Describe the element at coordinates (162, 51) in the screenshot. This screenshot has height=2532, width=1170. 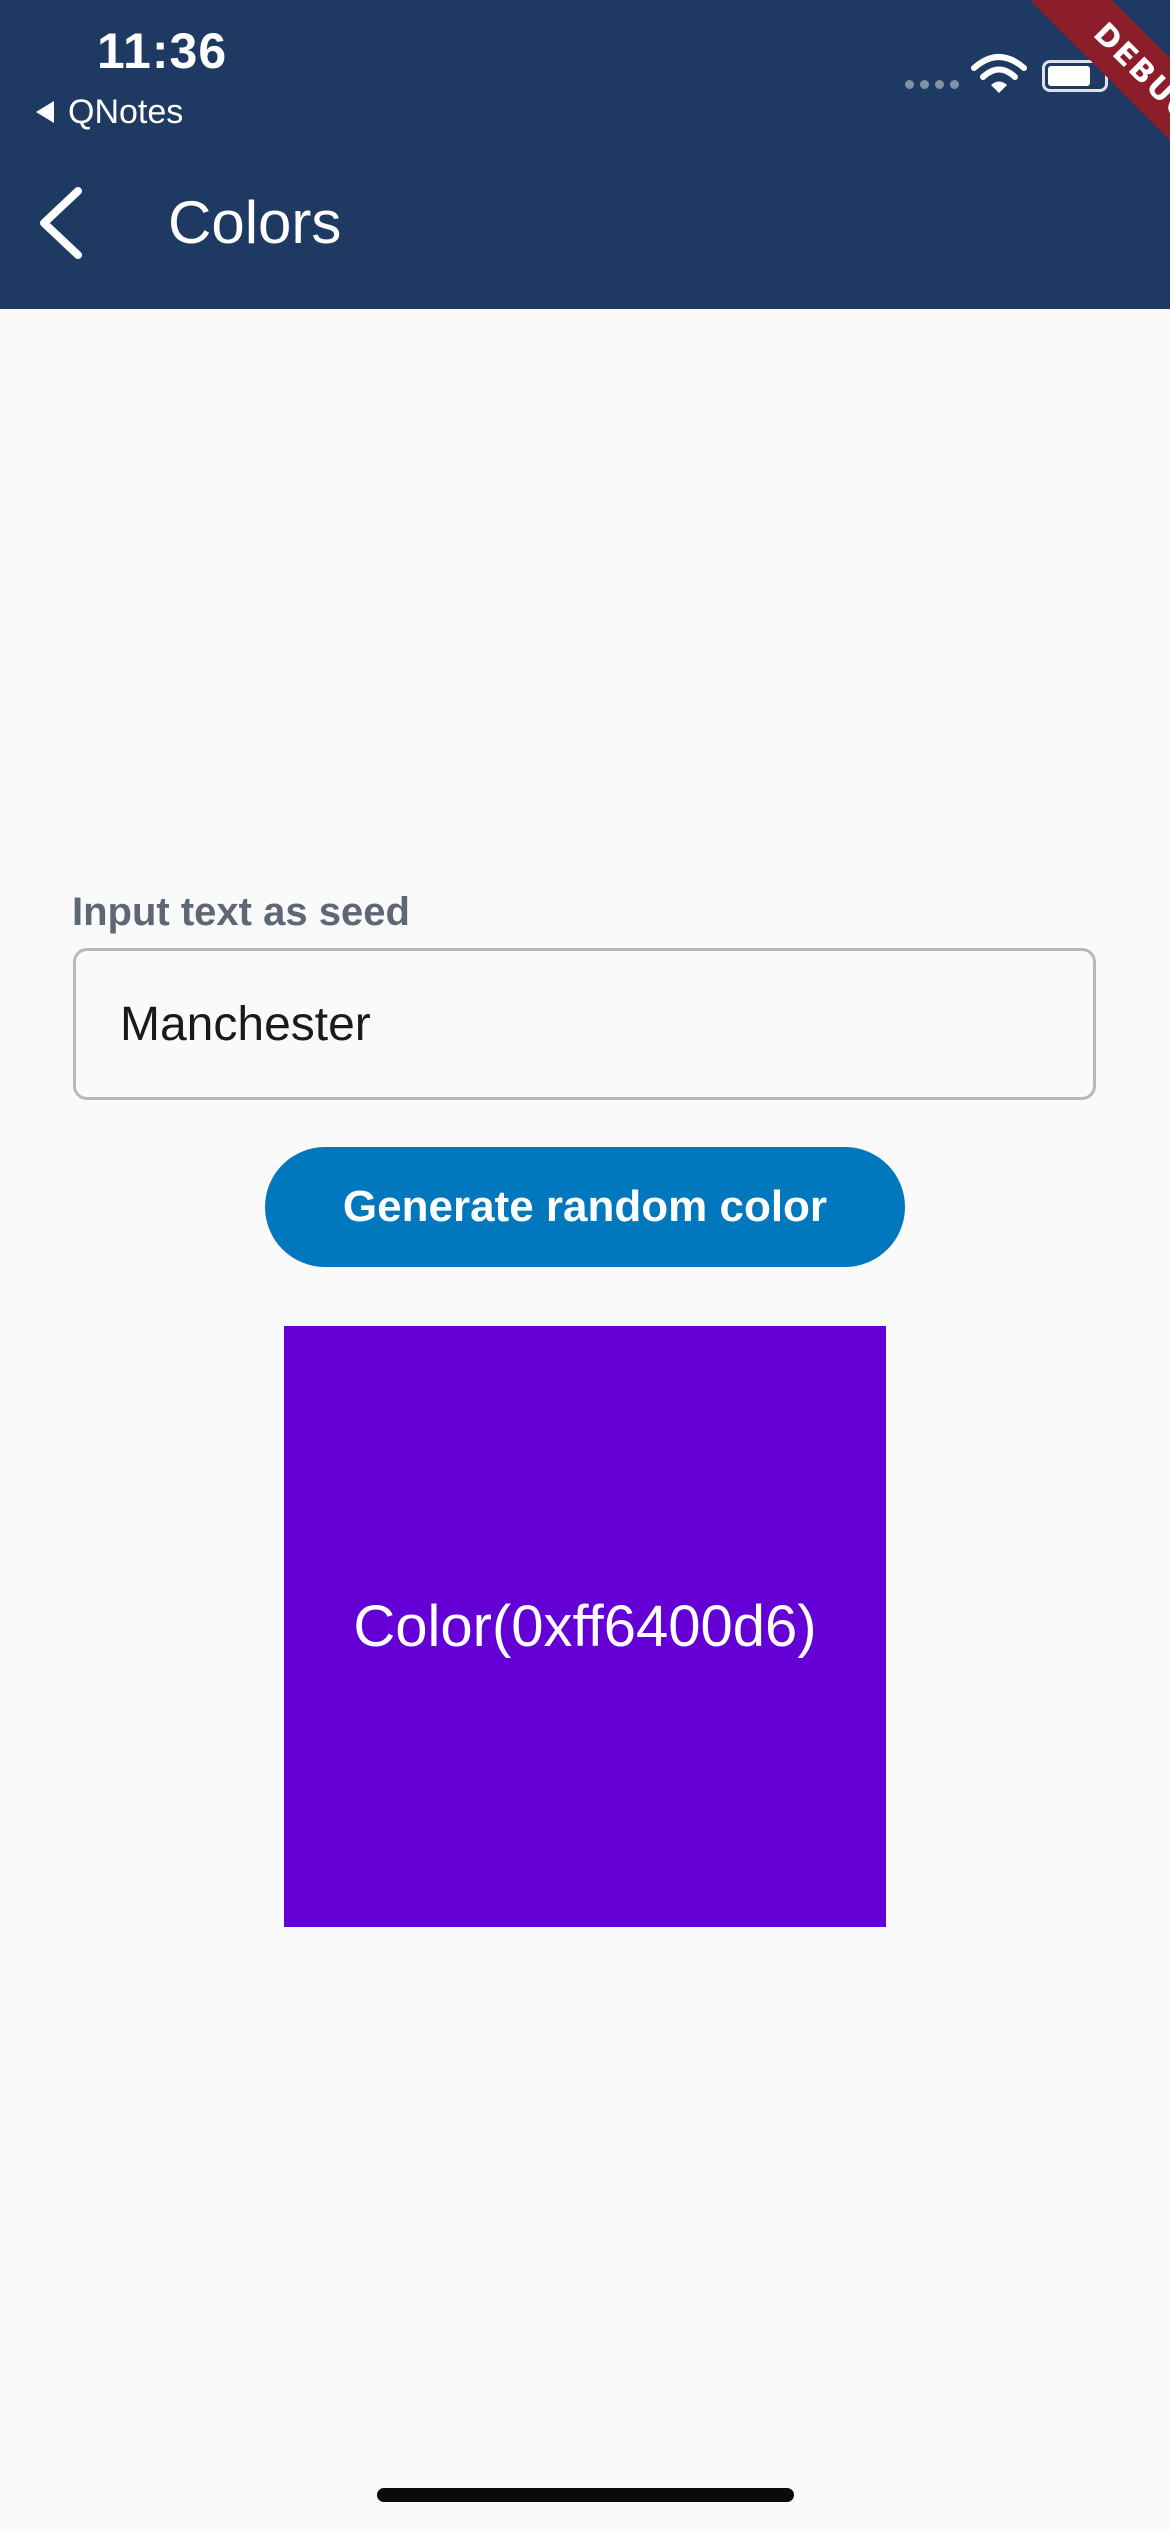
I see `status-time: 11:36` at that location.